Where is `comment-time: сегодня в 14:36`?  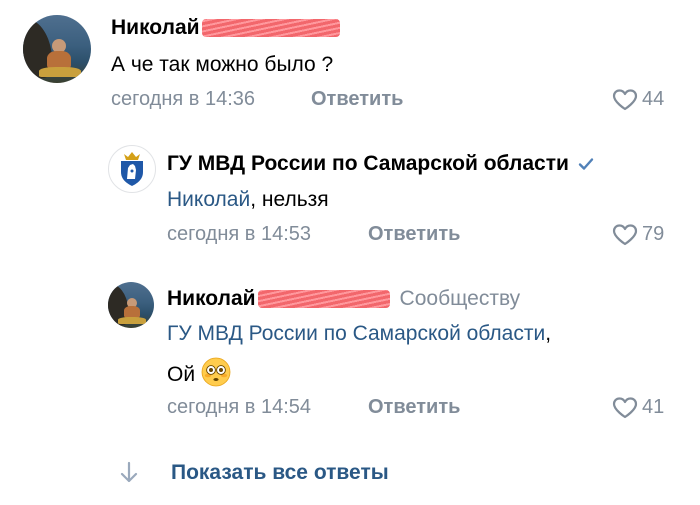 comment-time: сегодня в 14:36 is located at coordinates (183, 99).